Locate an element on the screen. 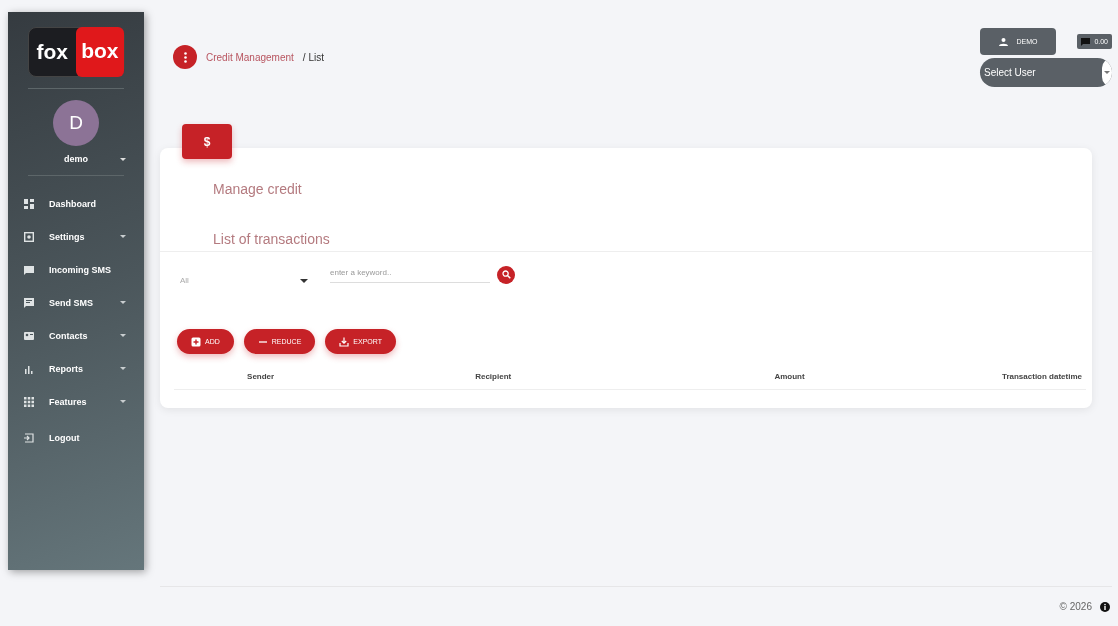  message-icon is located at coordinates (29, 302).